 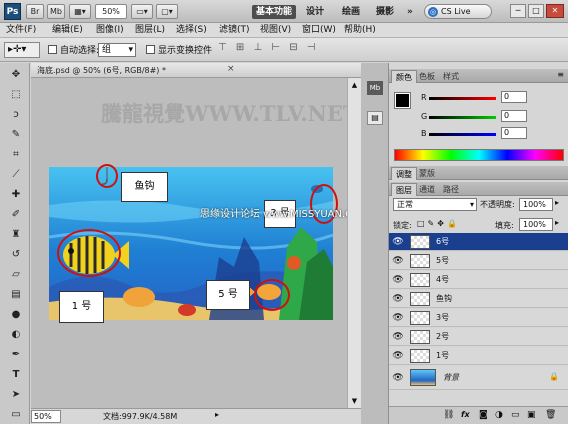 I want to click on document-tab: 海底.psd @ 50% (6号, RGB/8#) * ×, so click(x=196, y=70).